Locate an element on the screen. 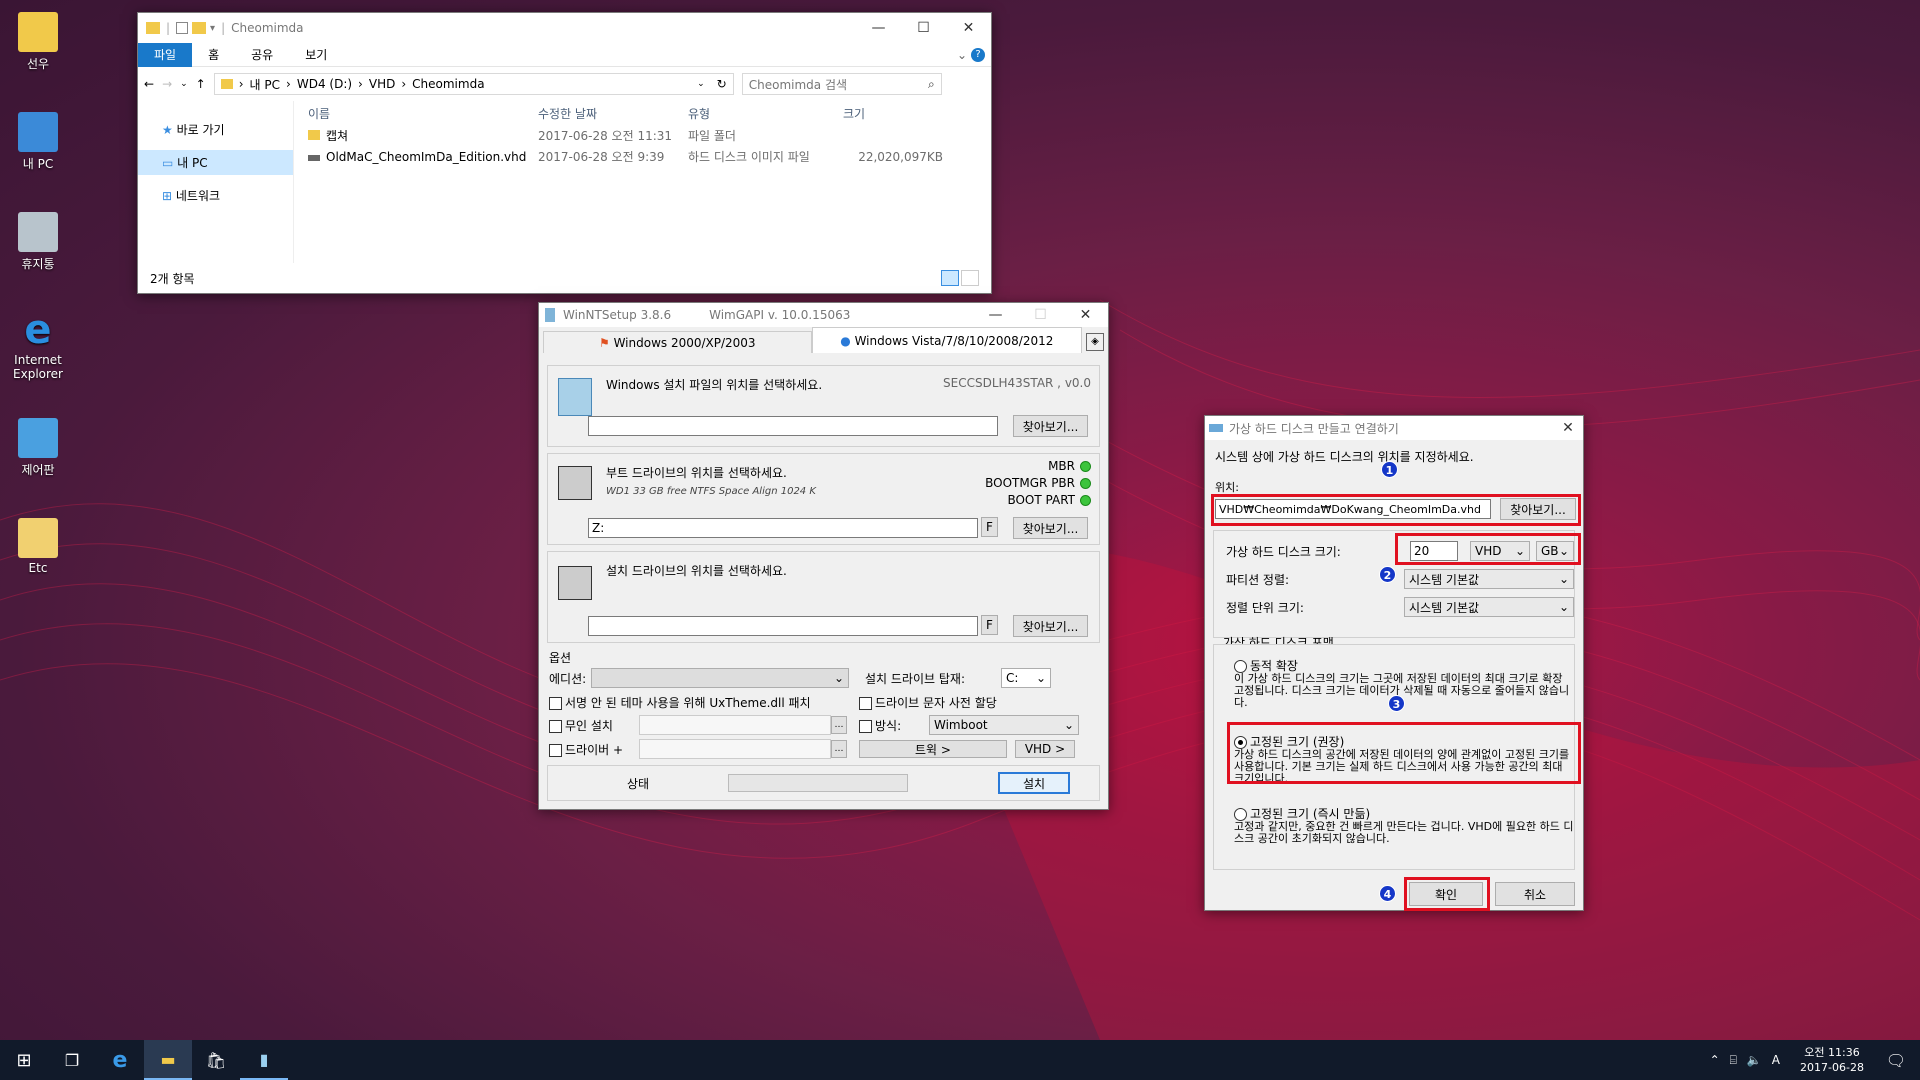 Image resolution: width=1920 pixels, height=1080 pixels. winntsetup-taskbar-button: ▮ is located at coordinates (264, 1060).